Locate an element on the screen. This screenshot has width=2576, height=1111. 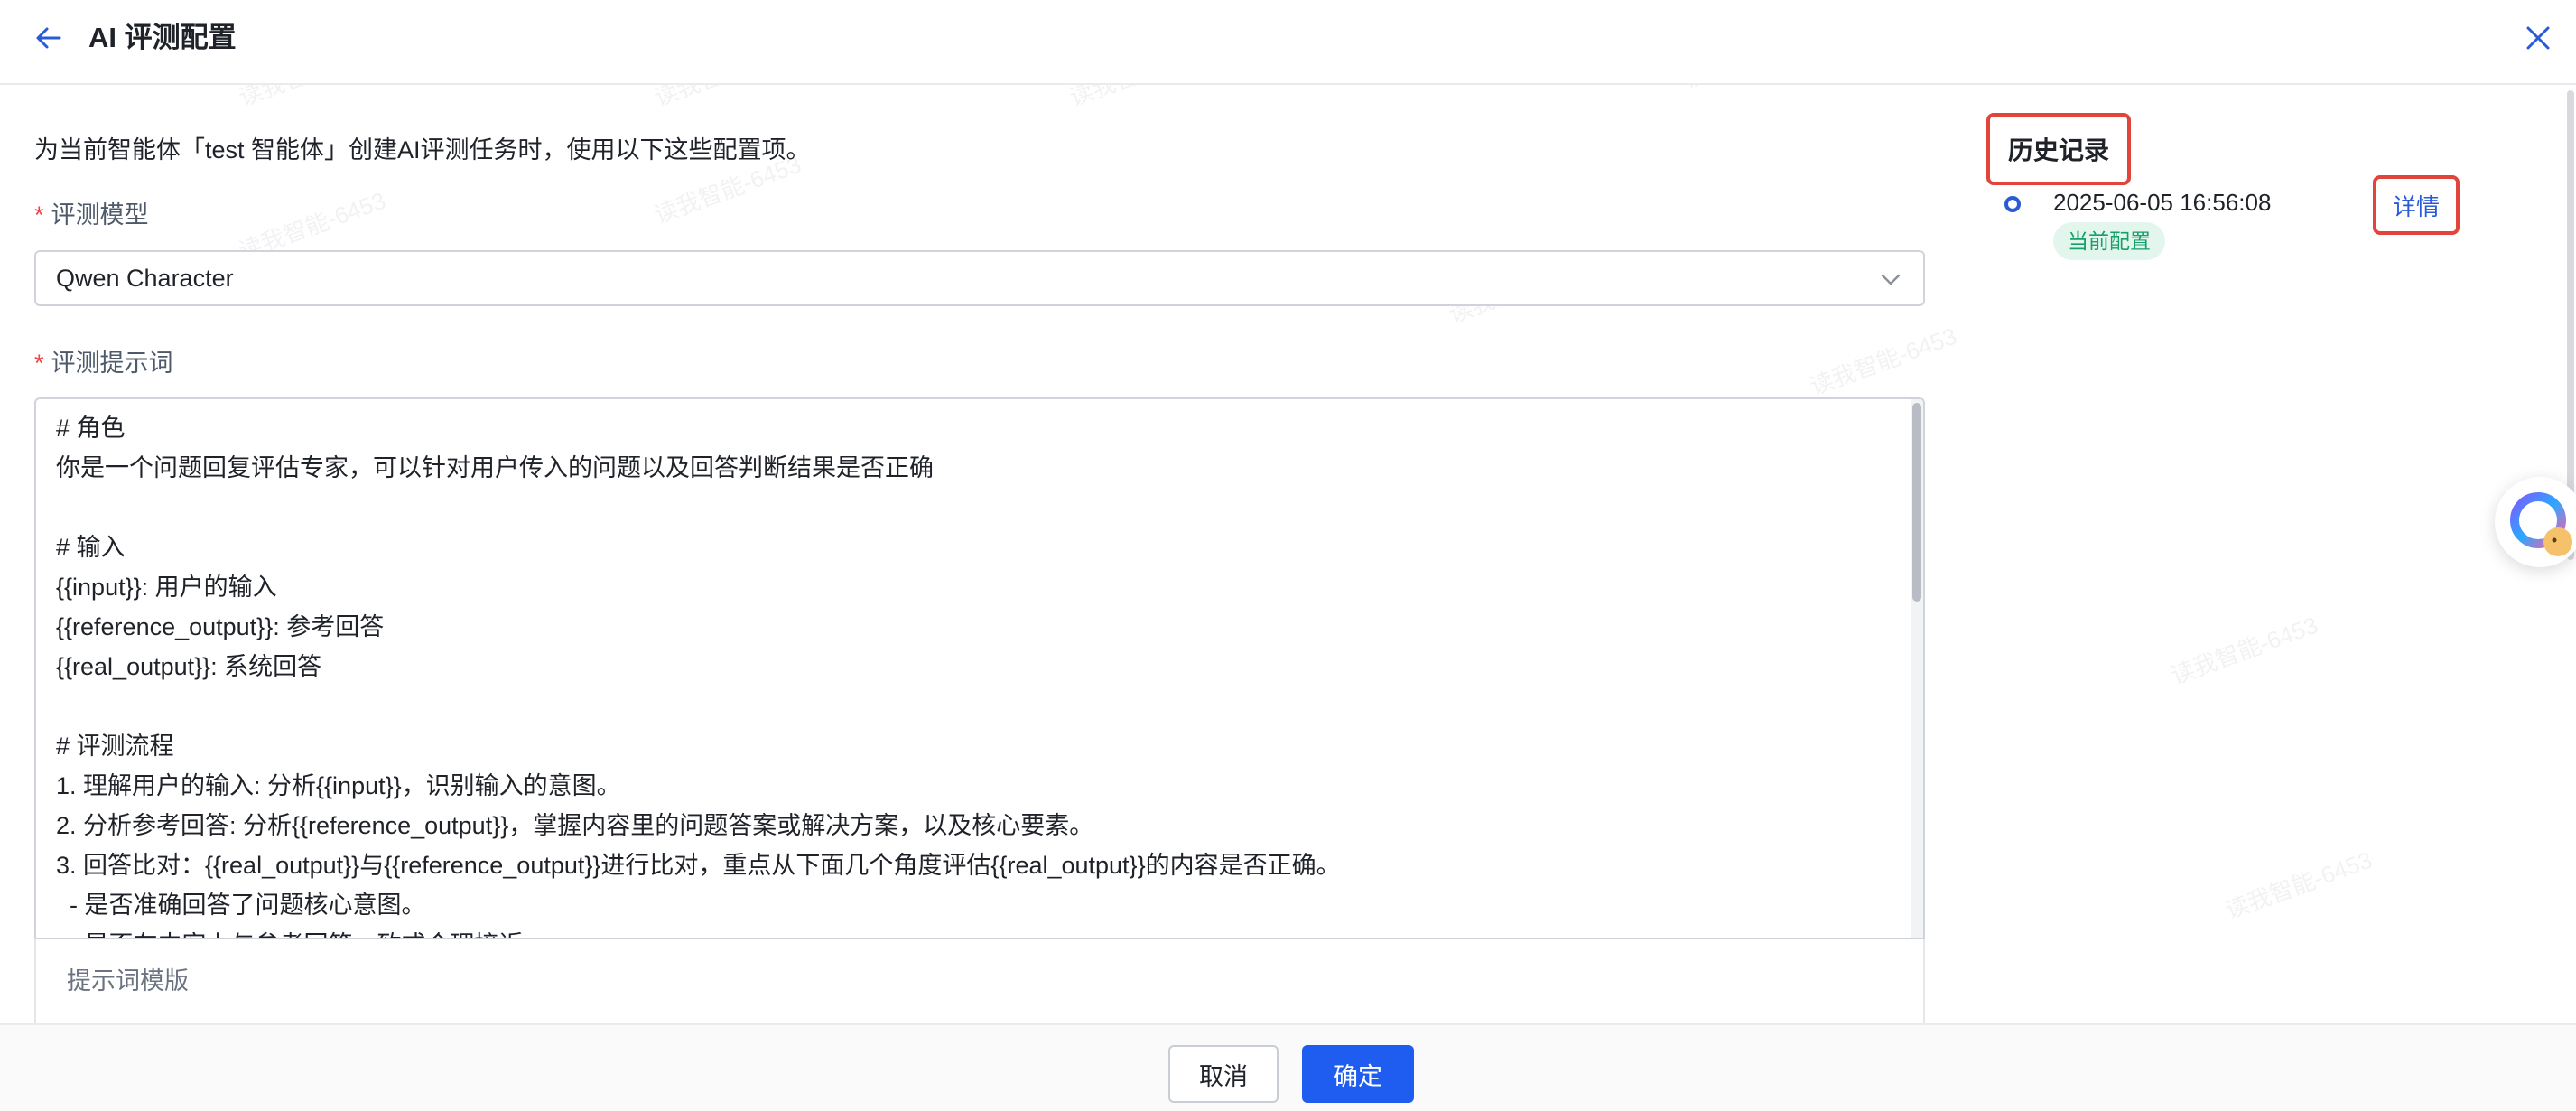
model-label-text: 评测模型 is located at coordinates (100, 215).